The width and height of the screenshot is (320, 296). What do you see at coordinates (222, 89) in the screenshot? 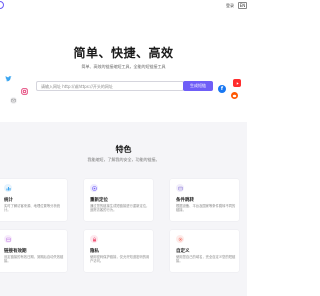
I see `facebook-icon: f` at bounding box center [222, 89].